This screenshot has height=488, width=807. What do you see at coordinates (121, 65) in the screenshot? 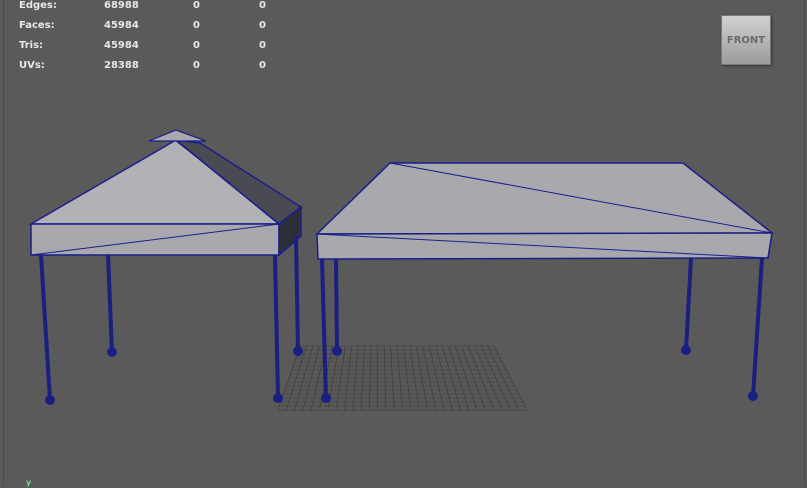
I see `hud-value: 28388` at bounding box center [121, 65].